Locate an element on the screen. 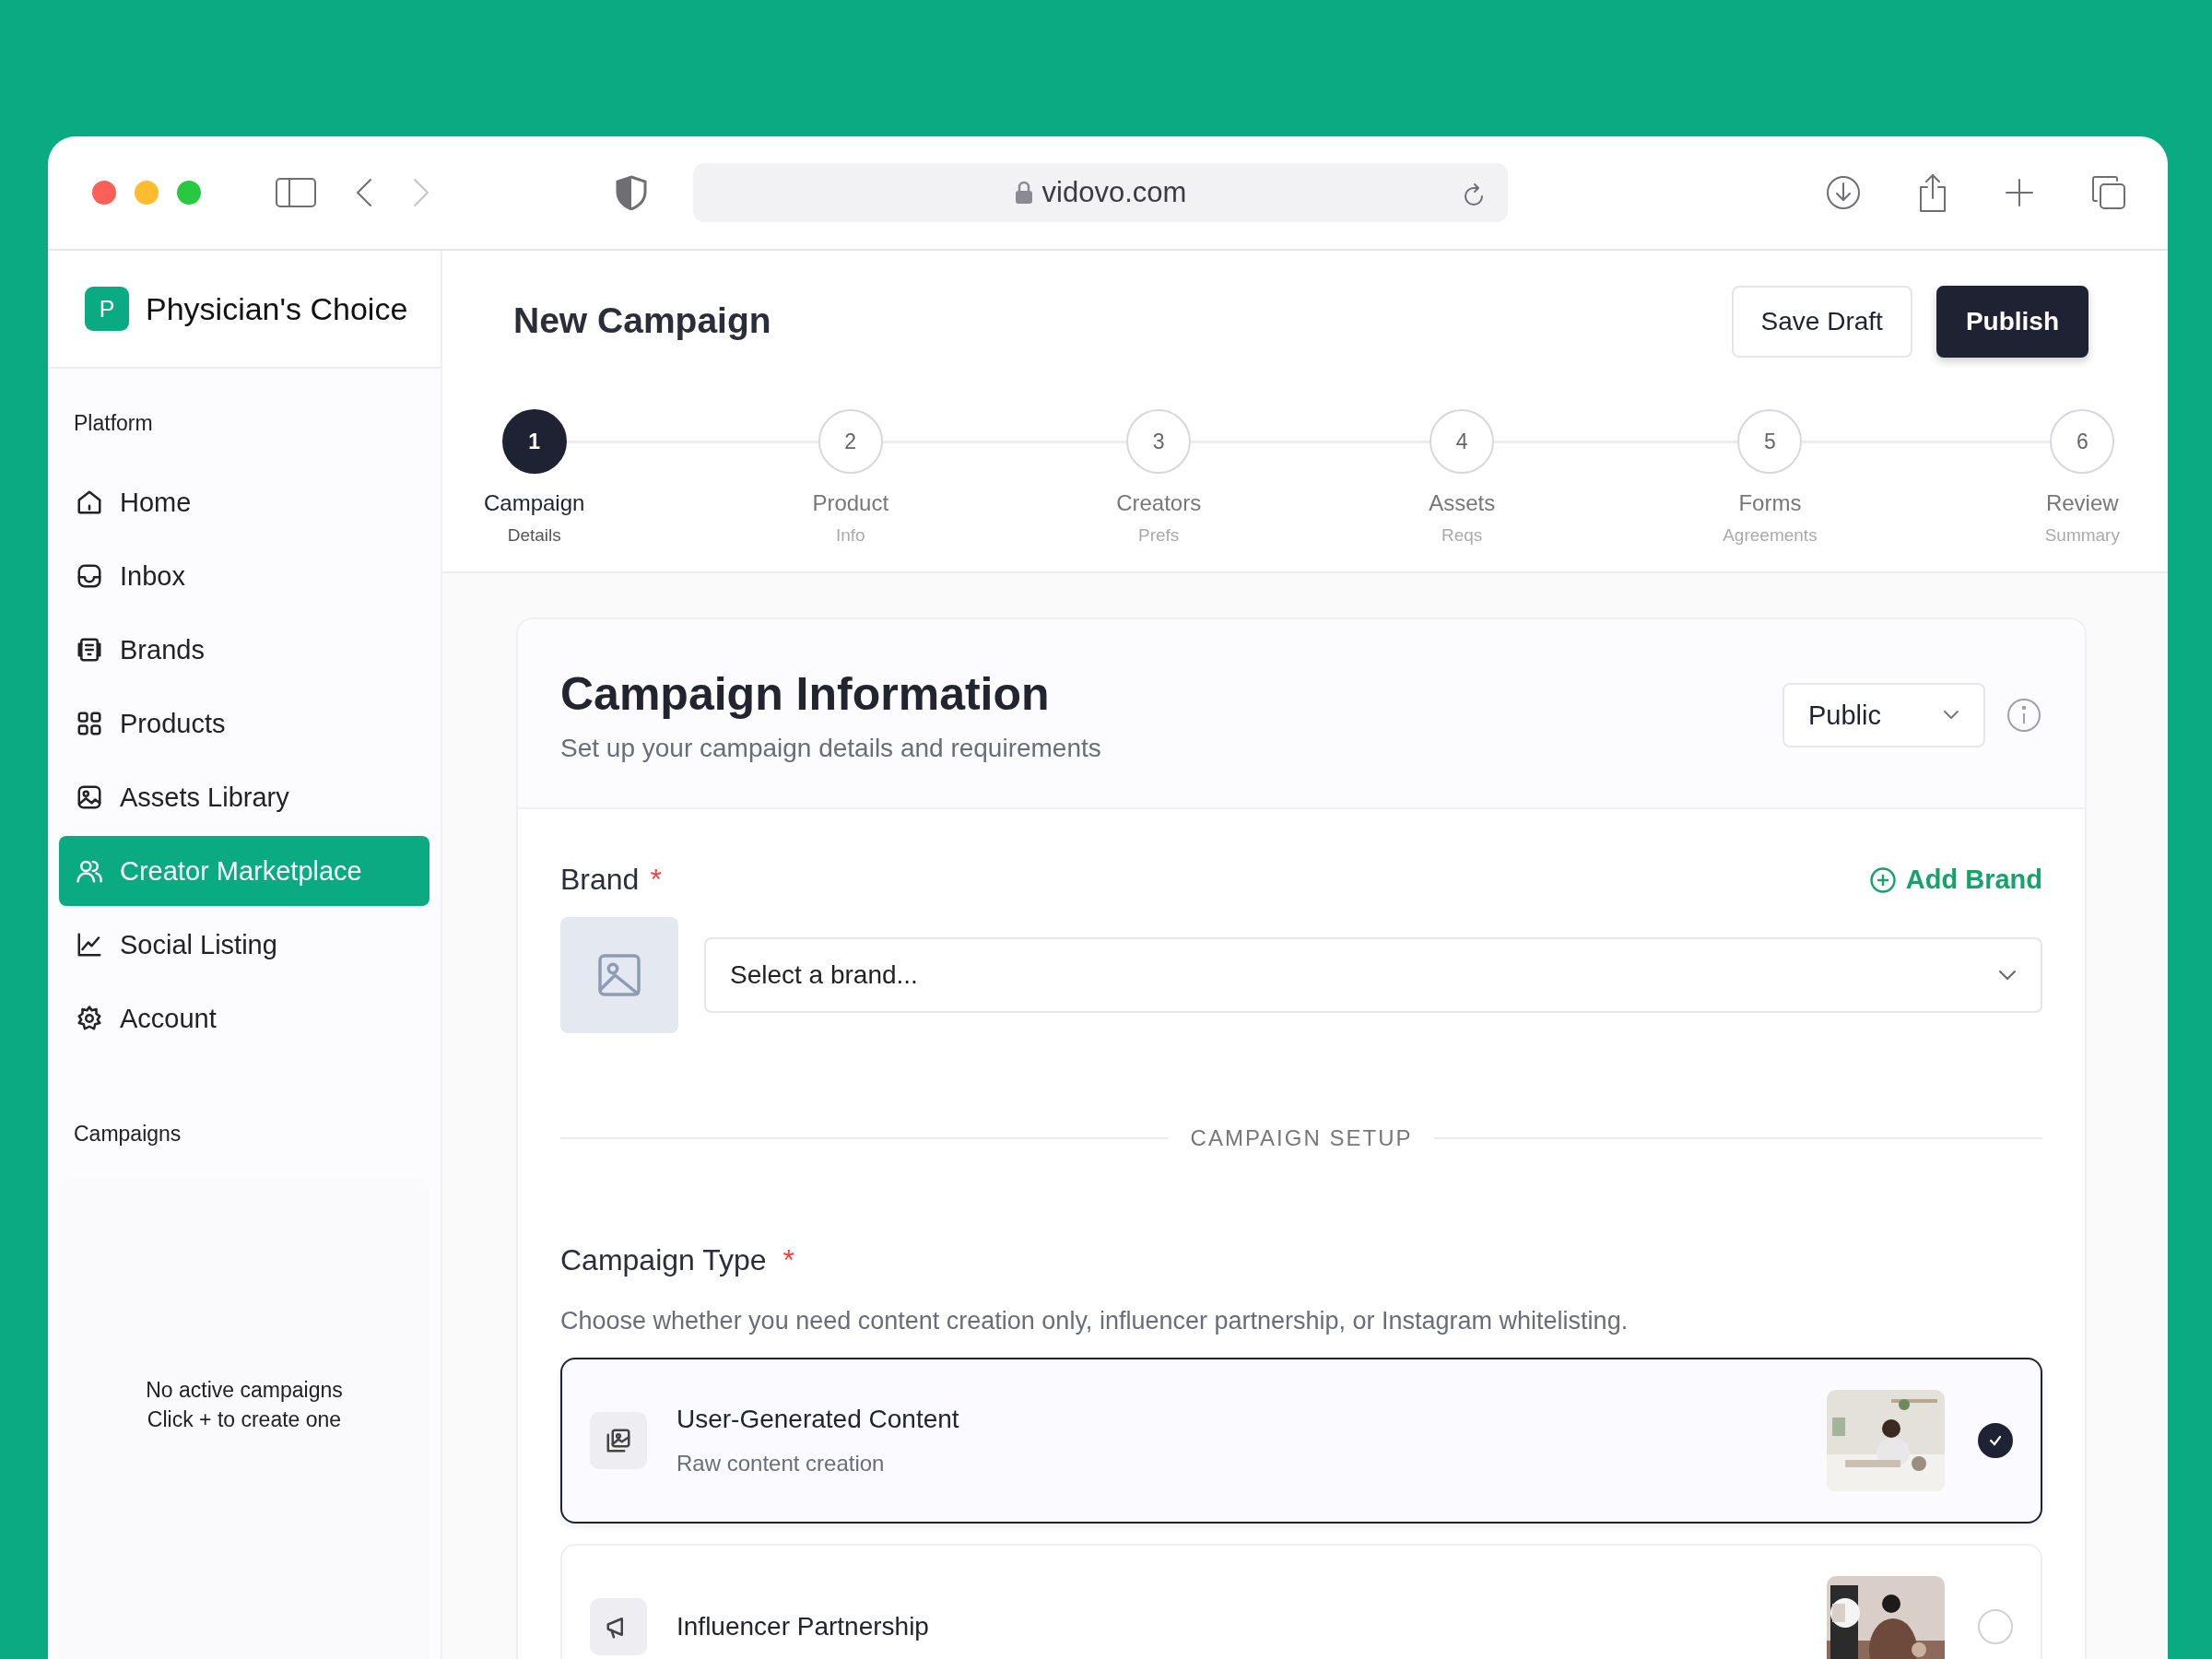 The image size is (2212, 1659). step-label: Review is located at coordinates (2082, 503).